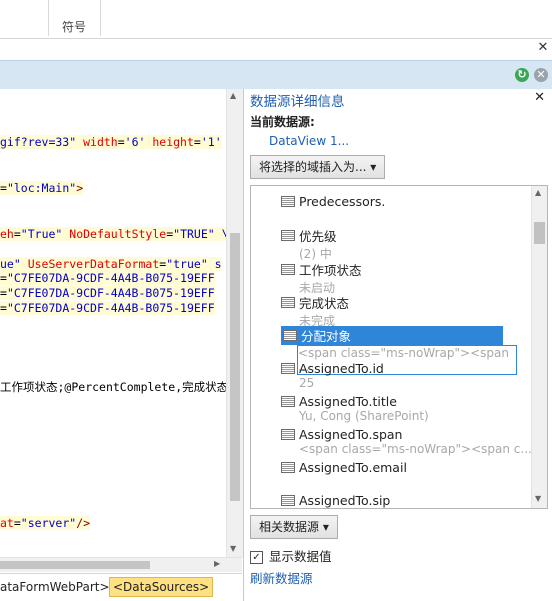 This screenshot has width=552, height=601. Describe the element at coordinates (341, 434) in the screenshot. I see `tree-field-header: AssignedTo.span` at that location.